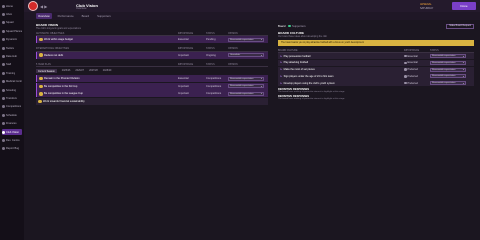  I want to click on devcentre-icon, so click(3, 140).